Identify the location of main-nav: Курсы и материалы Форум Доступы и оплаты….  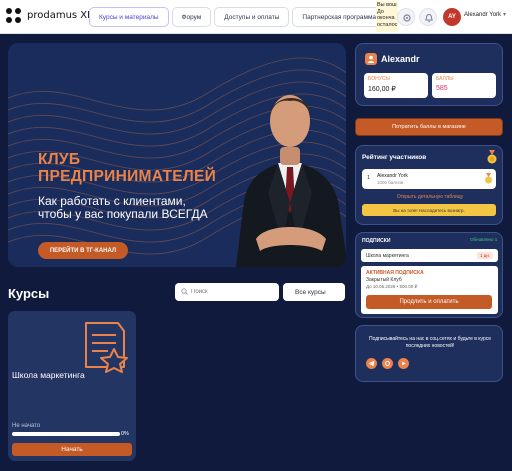
(238, 17).